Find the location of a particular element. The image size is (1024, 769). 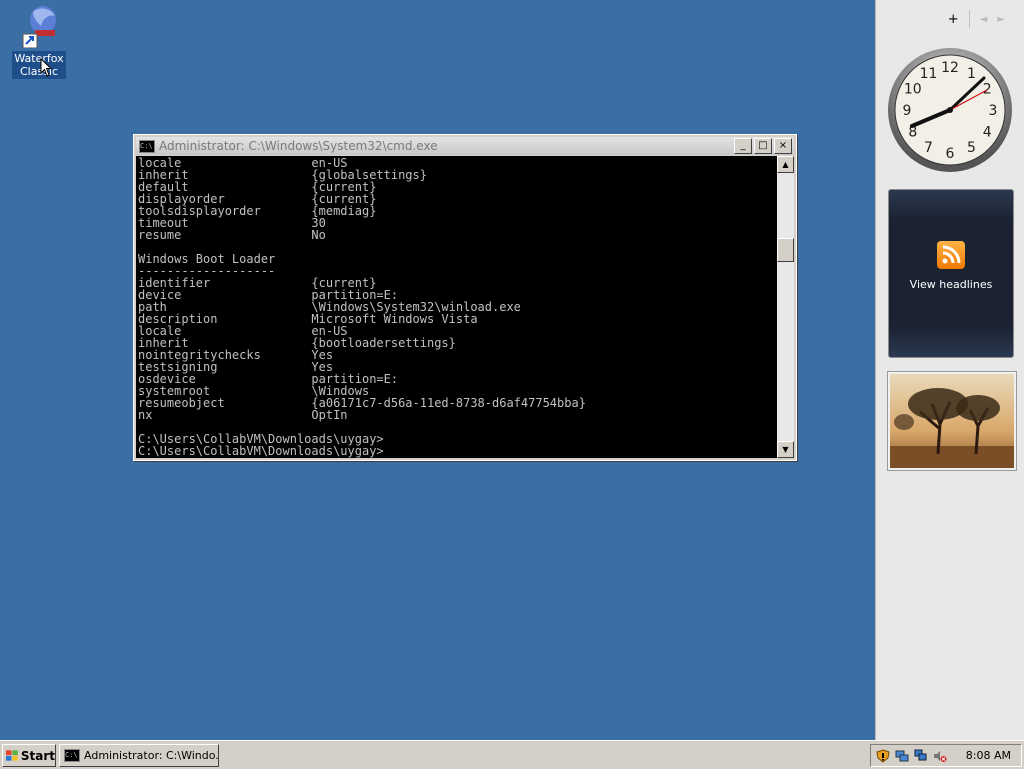

clock-gadget: 12 1234567891011 is located at coordinates (950, 110).